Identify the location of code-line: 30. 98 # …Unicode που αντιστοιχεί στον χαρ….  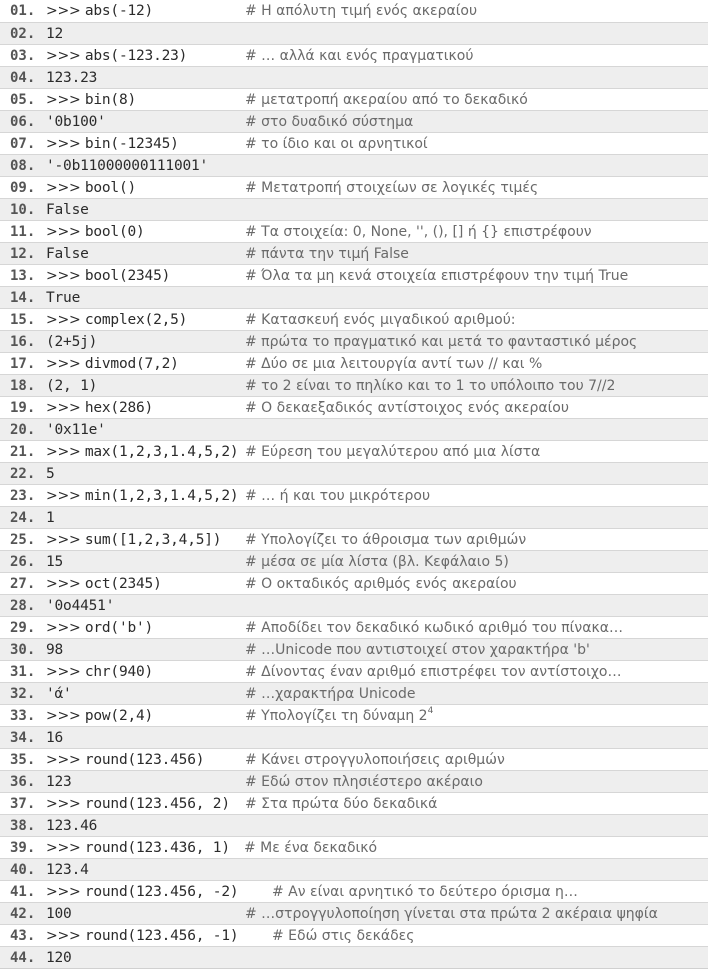
(354, 649).